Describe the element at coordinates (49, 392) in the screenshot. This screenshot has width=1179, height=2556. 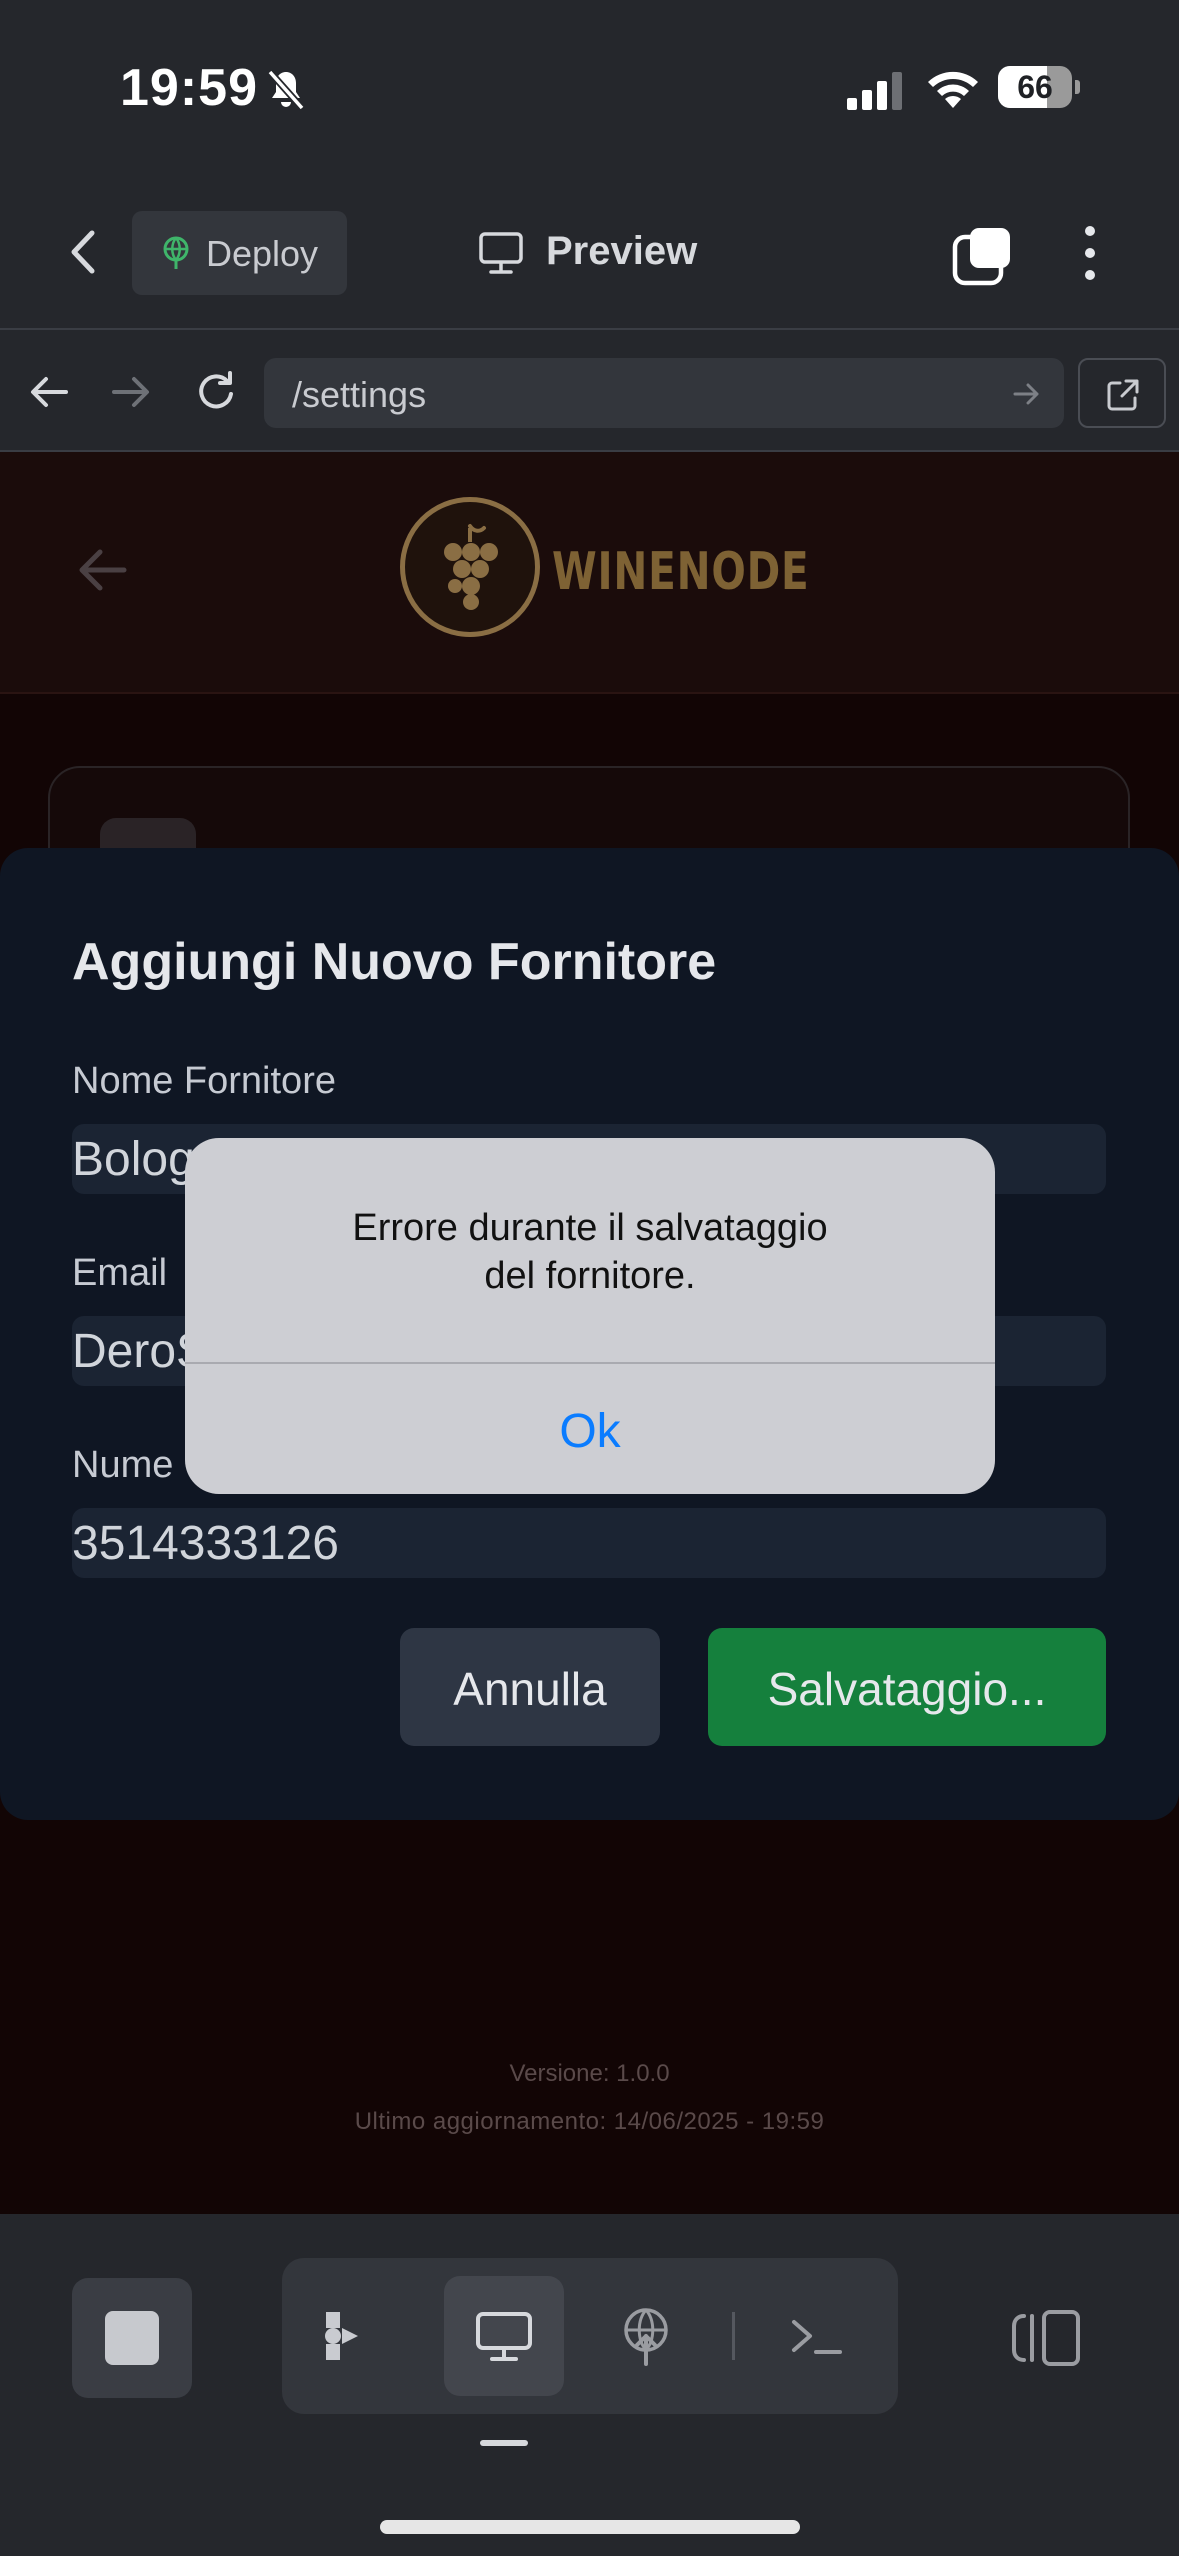
I see `nav-back-icon` at that location.